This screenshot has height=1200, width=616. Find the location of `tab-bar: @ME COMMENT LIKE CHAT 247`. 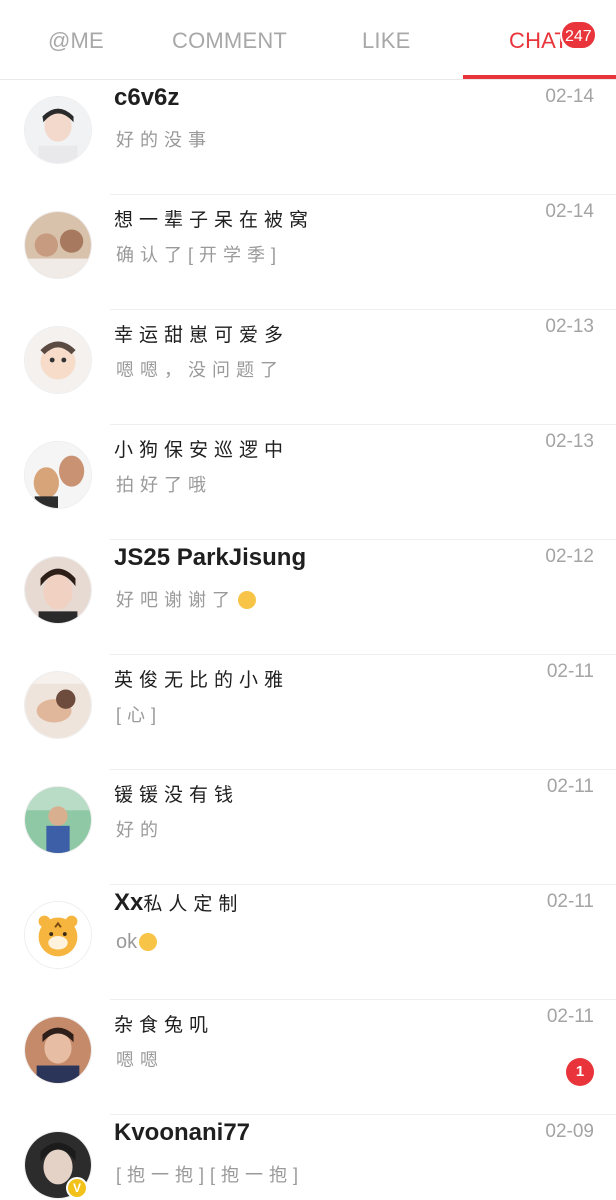

tab-bar: @ME COMMENT LIKE CHAT 247 is located at coordinates (308, 40).